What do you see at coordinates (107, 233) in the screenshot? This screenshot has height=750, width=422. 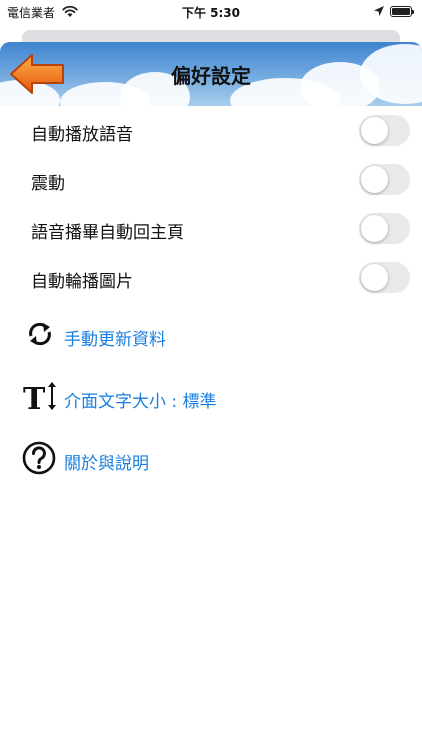 I see `setting-label: 語音播畢自動回主頁` at bounding box center [107, 233].